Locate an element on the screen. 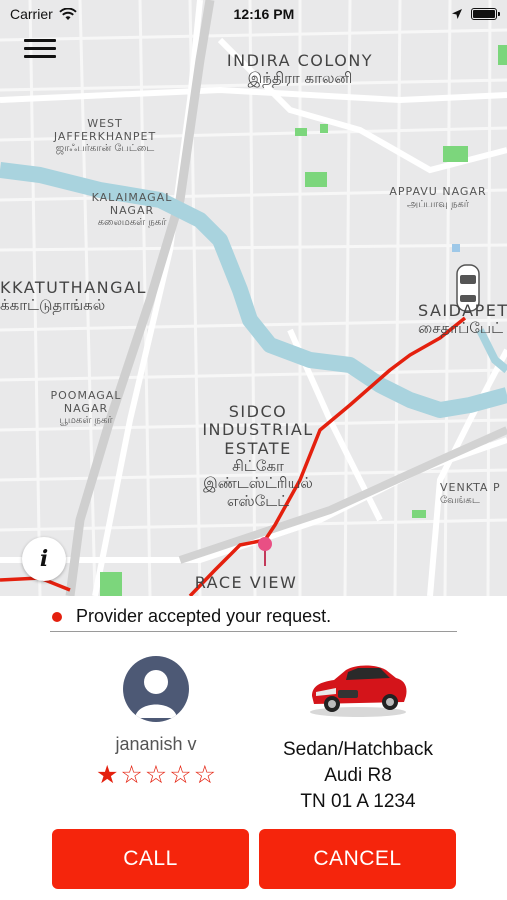  vehicle-type: Sedan/Hatchback is located at coordinates (358, 749).